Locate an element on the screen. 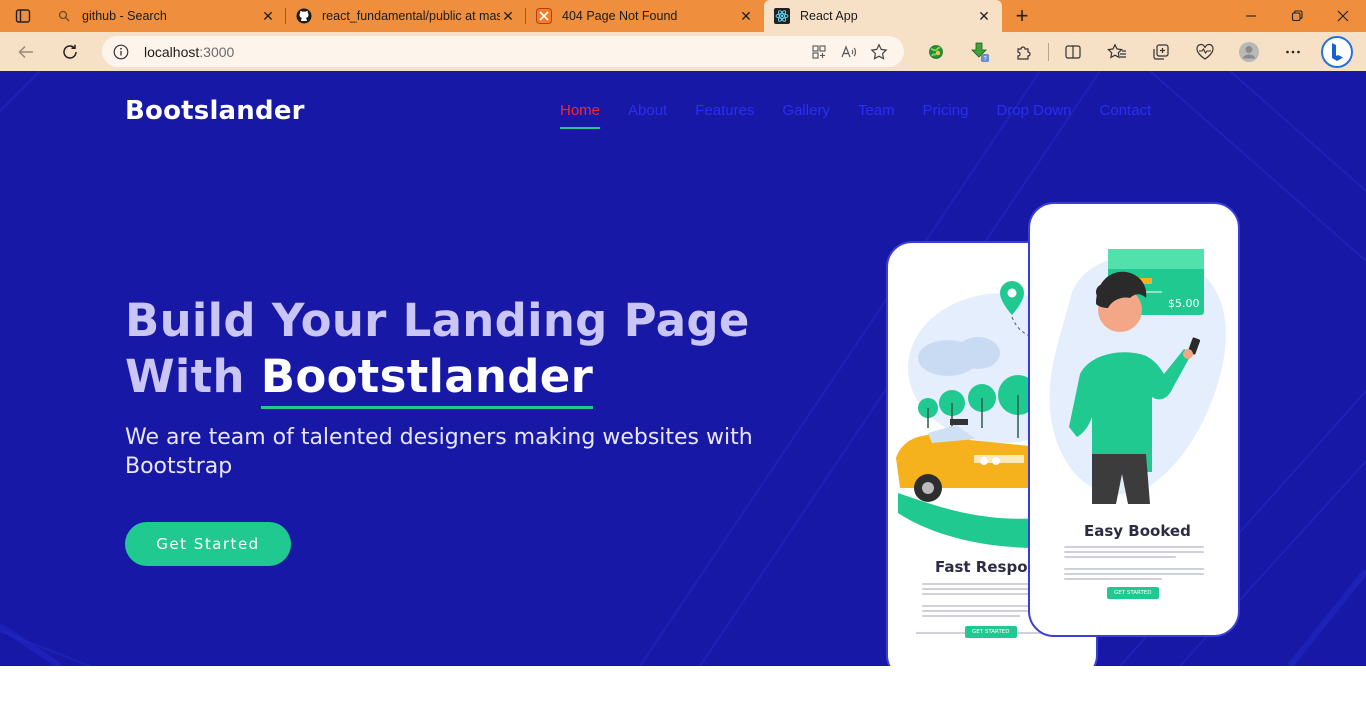  back-button is located at coordinates (26, 52).